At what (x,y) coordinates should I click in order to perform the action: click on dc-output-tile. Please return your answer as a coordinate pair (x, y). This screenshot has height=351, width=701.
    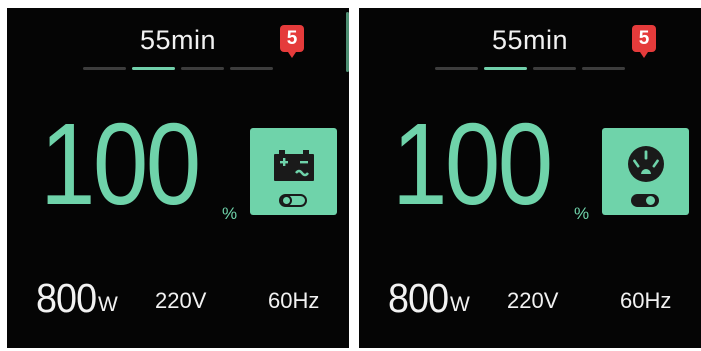
    Looking at the image, I should click on (293, 171).